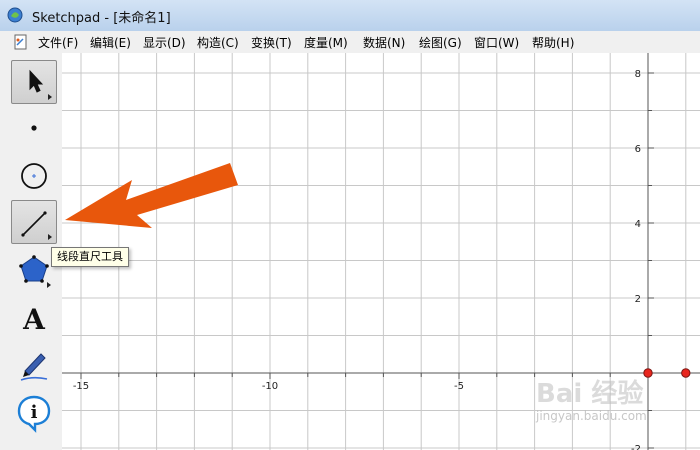  I want to click on menu-help: 帮助(H), so click(553, 42).